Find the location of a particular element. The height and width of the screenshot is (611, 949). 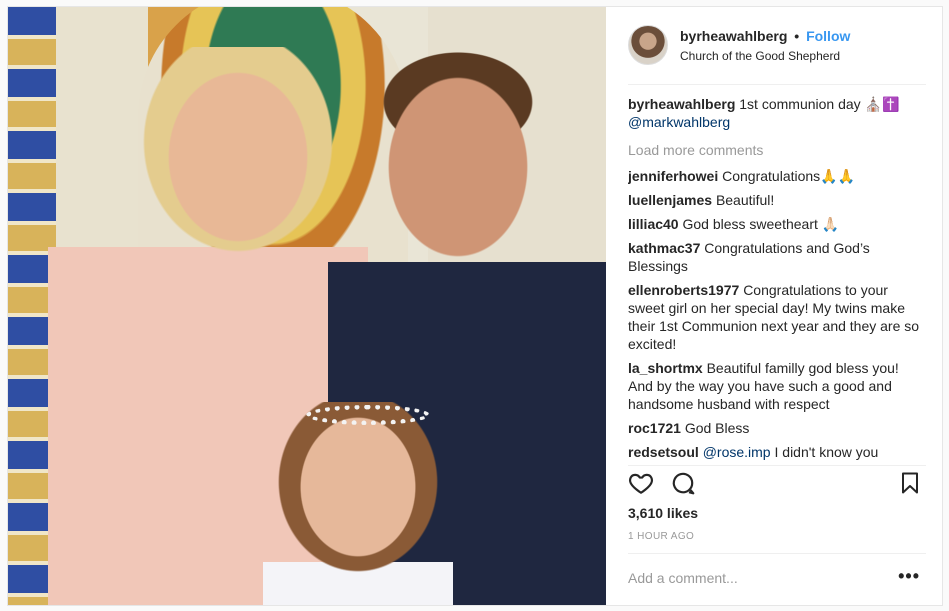

comment-username: lilliac40 is located at coordinates (653, 224).